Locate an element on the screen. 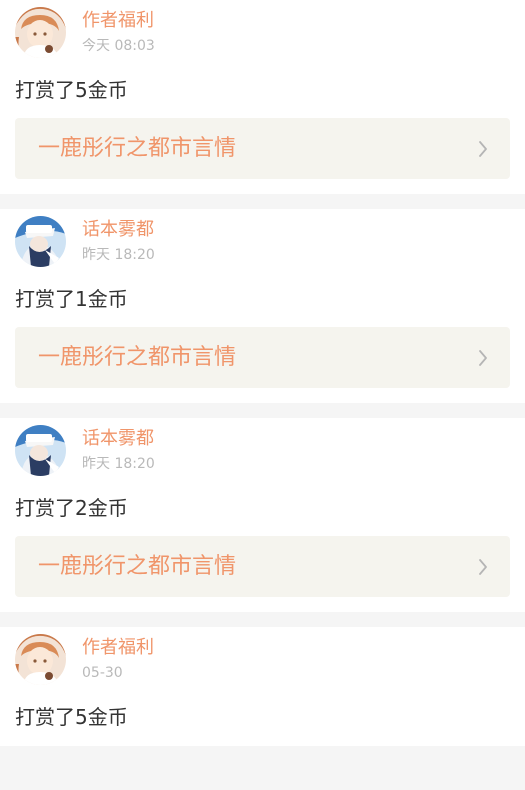  reward-text: 打赏了2金币 is located at coordinates (71, 508).